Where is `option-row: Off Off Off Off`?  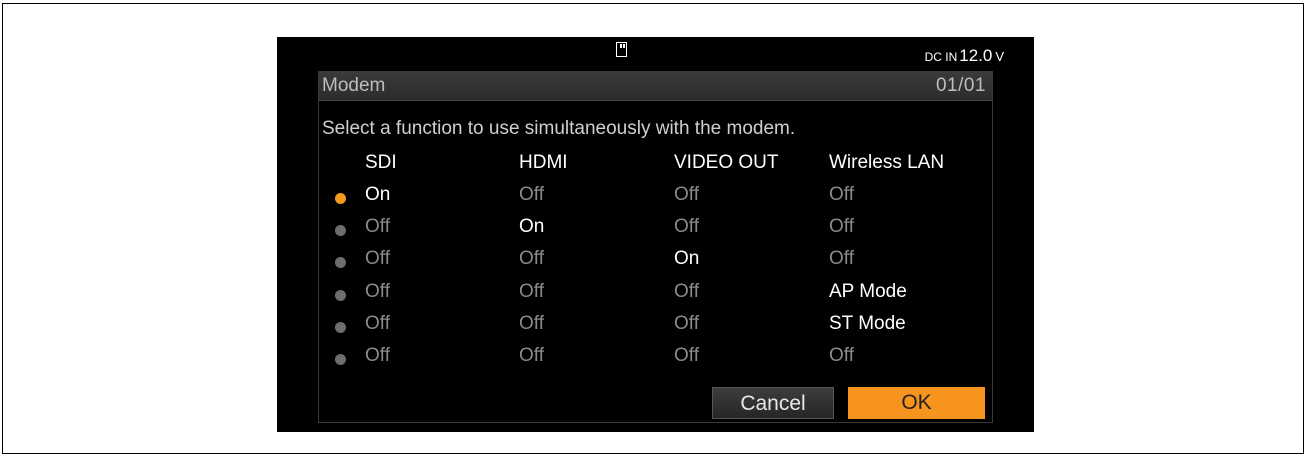 option-row: Off Off Off Off is located at coordinates (655, 361).